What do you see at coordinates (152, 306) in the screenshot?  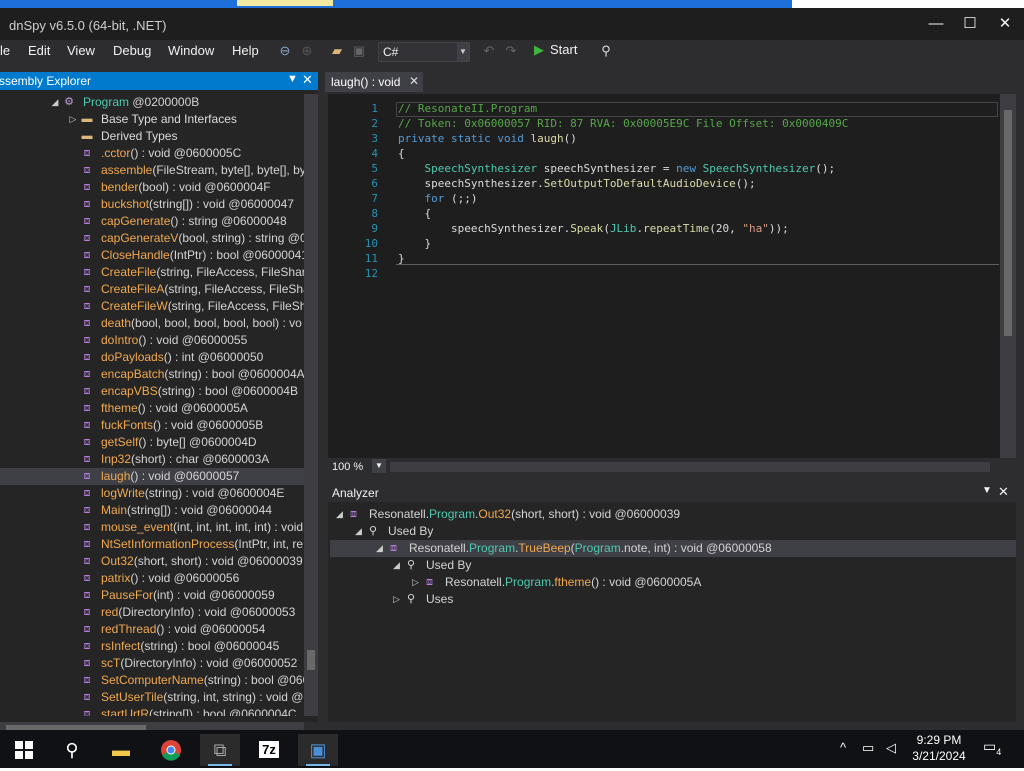 I see `tree-method: ⧈ CreateFileW(string, FileAccess, FileSha` at bounding box center [152, 306].